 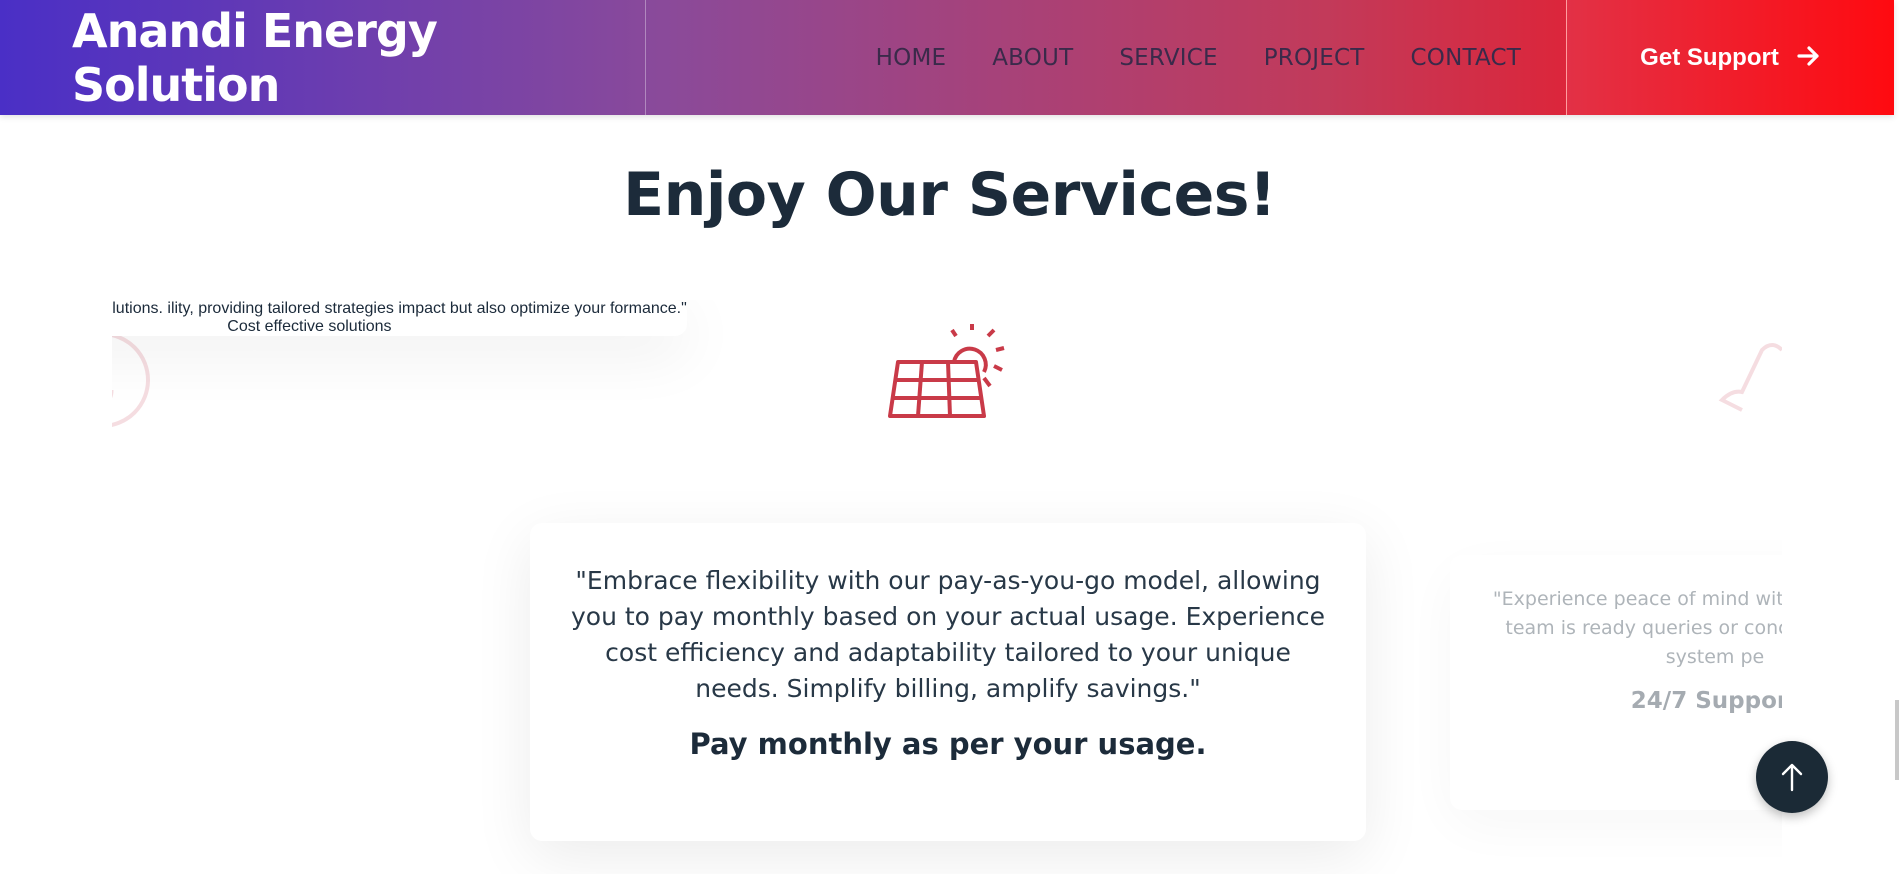 I want to click on service-card-title: Pay monthly as per your usage., so click(x=948, y=744).